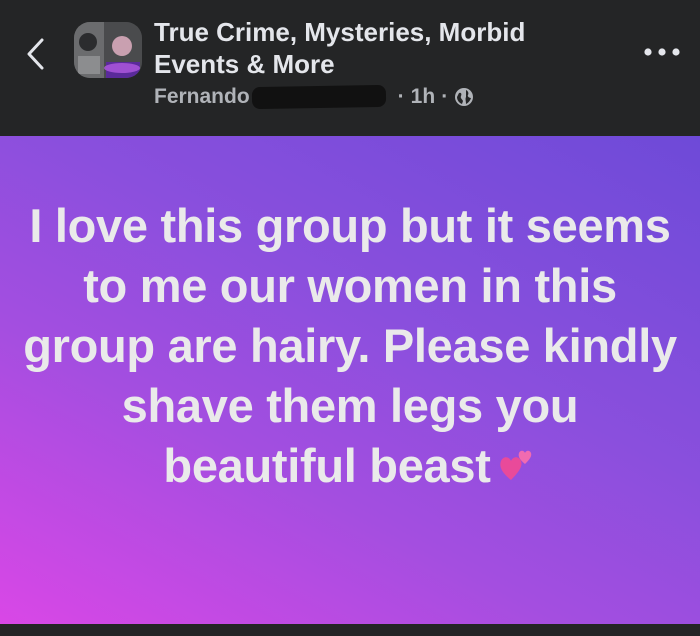 This screenshot has width=700, height=636. I want to click on redacted-surname, so click(318, 97).